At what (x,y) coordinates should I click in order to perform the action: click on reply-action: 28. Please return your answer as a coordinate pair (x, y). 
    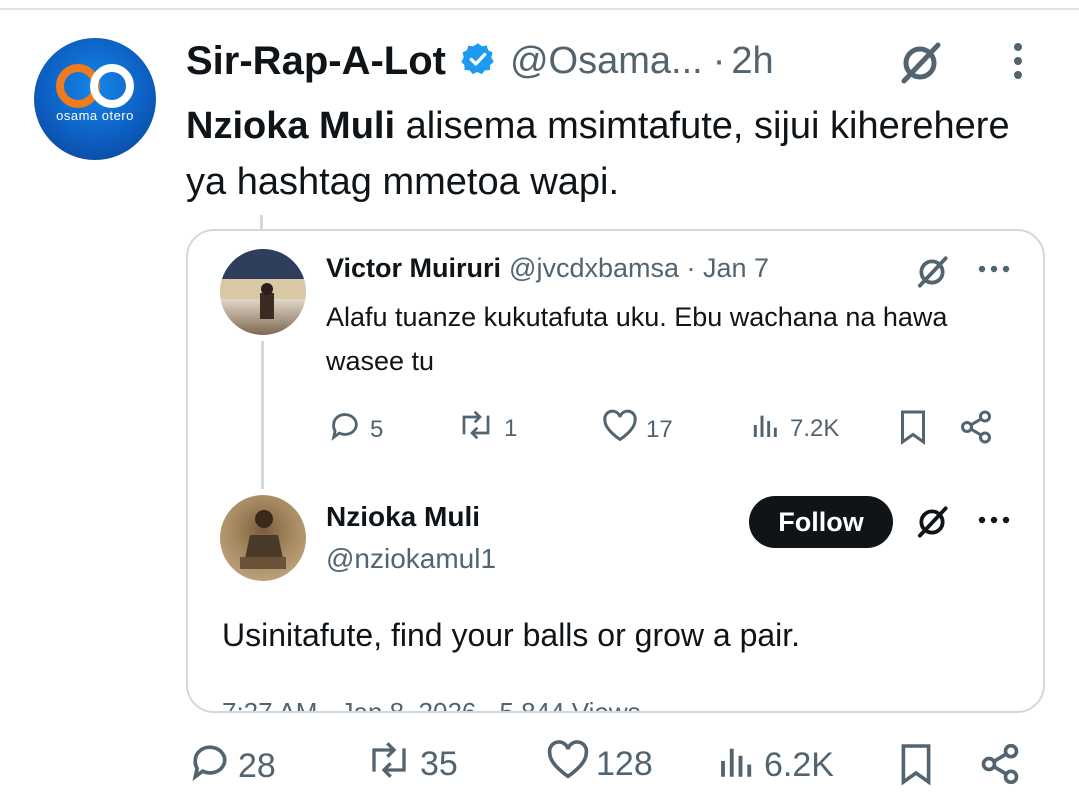
    Looking at the image, I should click on (232, 766).